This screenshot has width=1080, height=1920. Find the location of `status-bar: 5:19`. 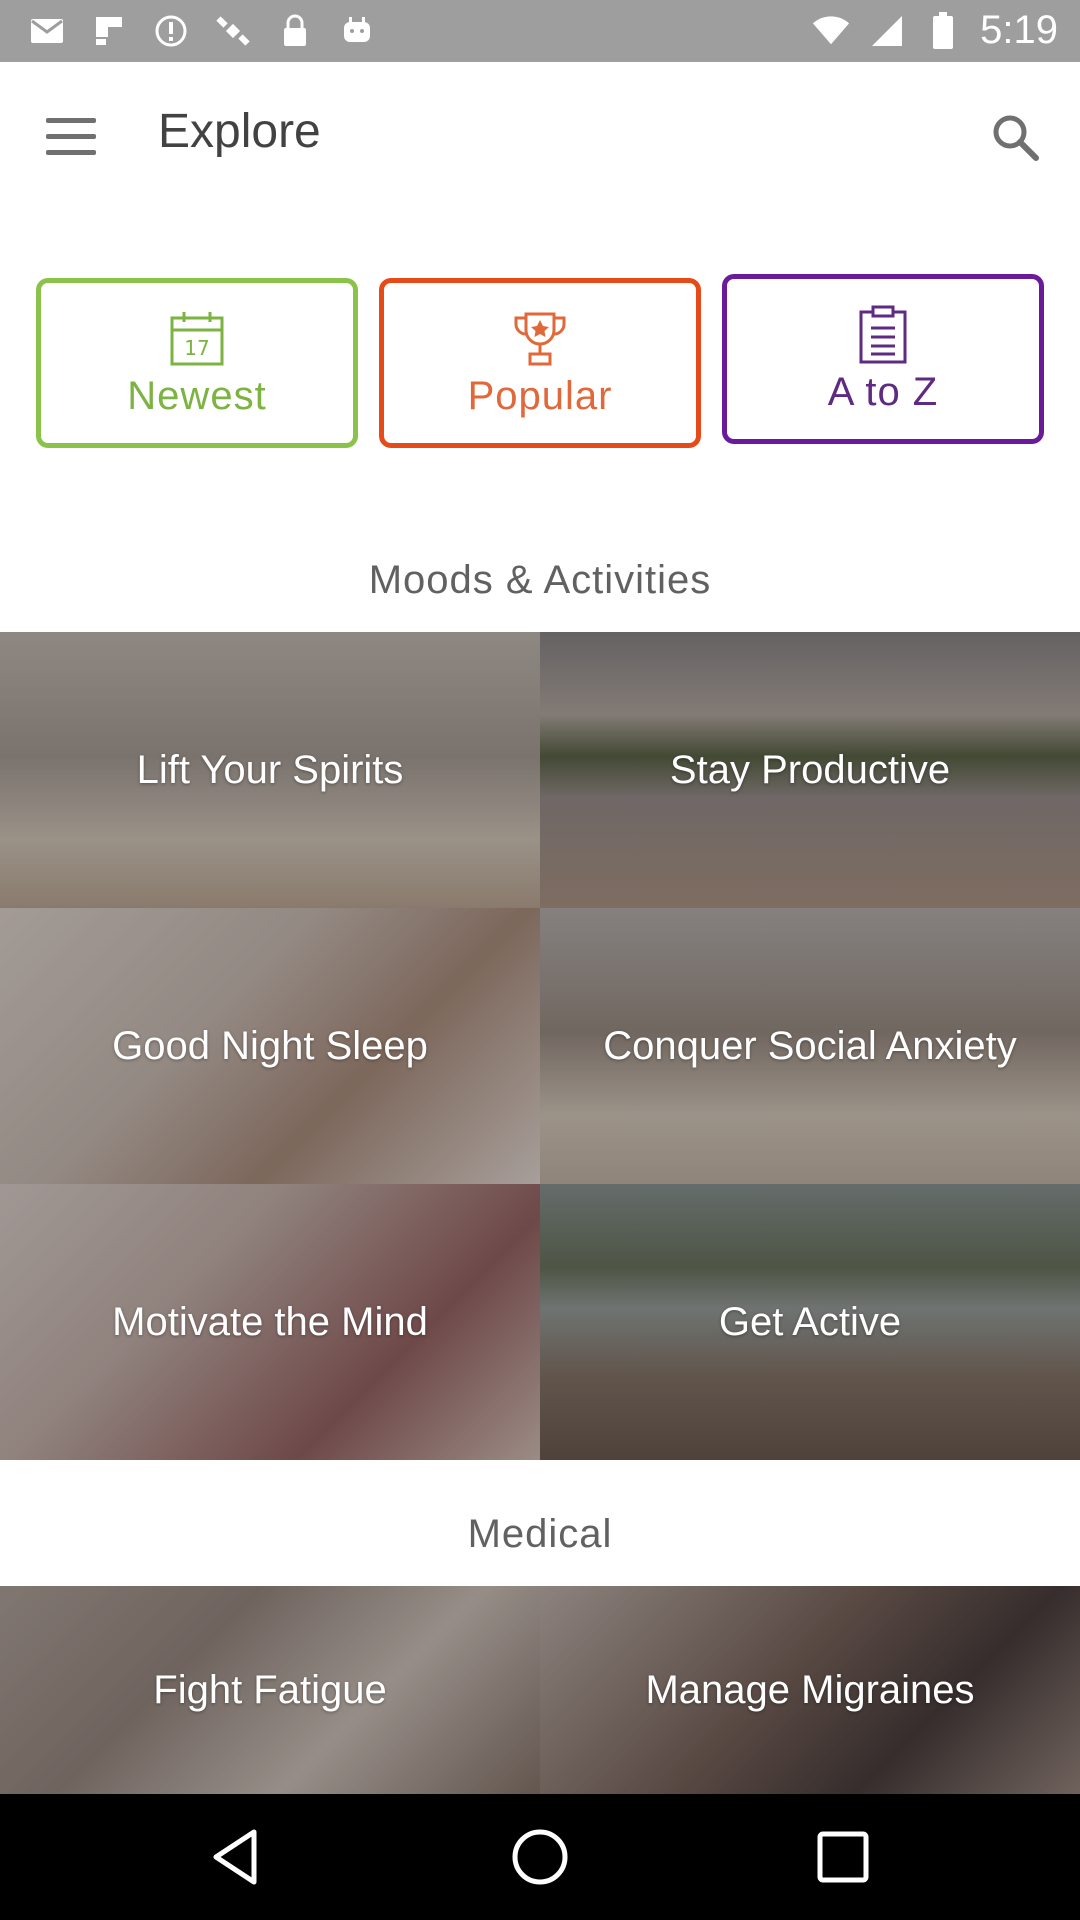

status-bar: 5:19 is located at coordinates (540, 31).